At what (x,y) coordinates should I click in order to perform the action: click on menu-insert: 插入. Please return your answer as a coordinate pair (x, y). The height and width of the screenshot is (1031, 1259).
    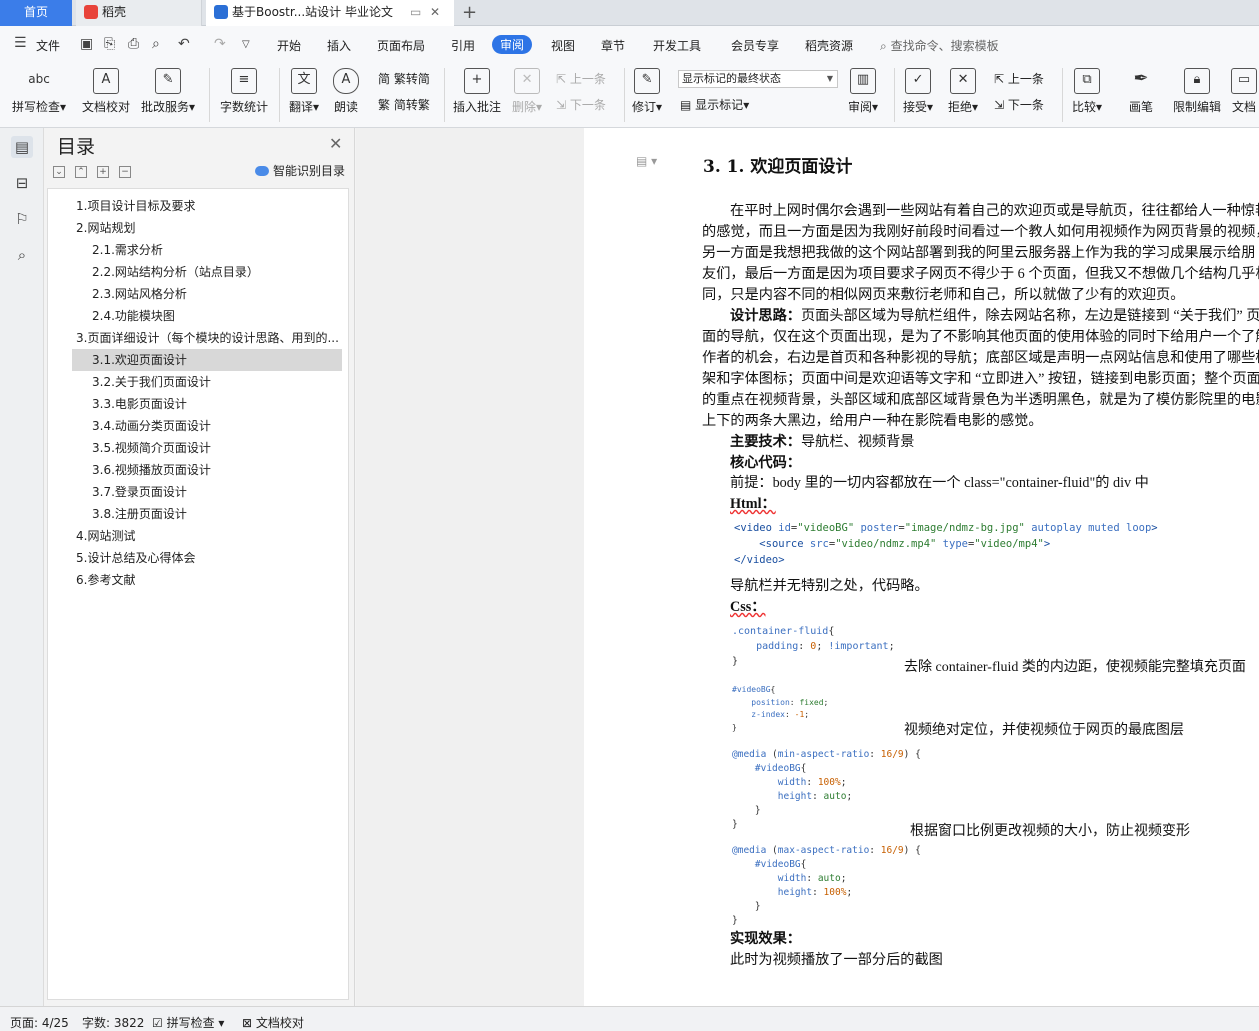
    Looking at the image, I should click on (339, 45).